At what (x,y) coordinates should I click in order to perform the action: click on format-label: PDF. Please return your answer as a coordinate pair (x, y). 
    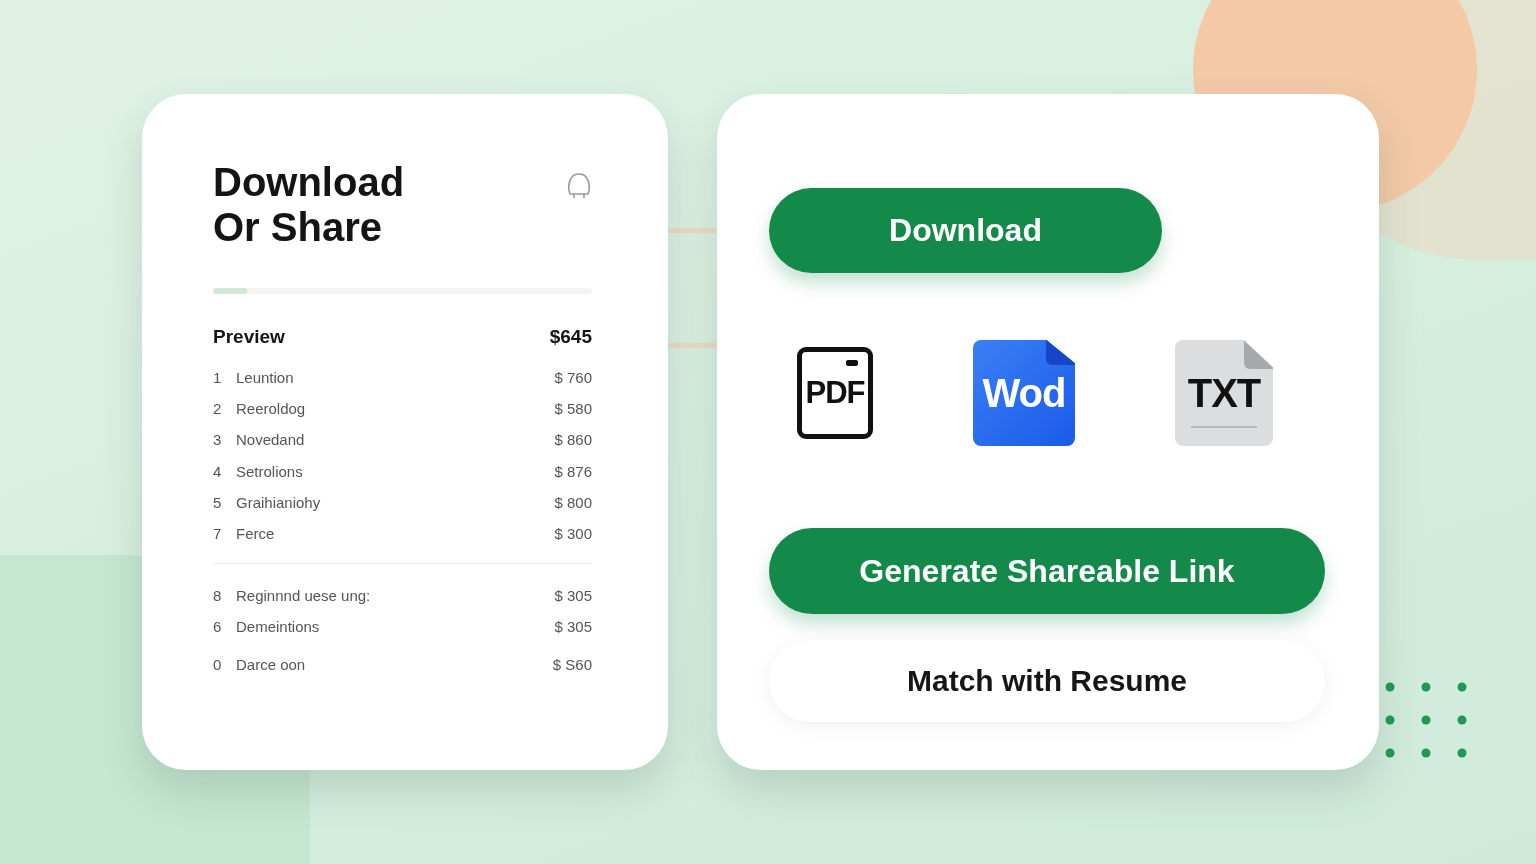
    Looking at the image, I should click on (835, 393).